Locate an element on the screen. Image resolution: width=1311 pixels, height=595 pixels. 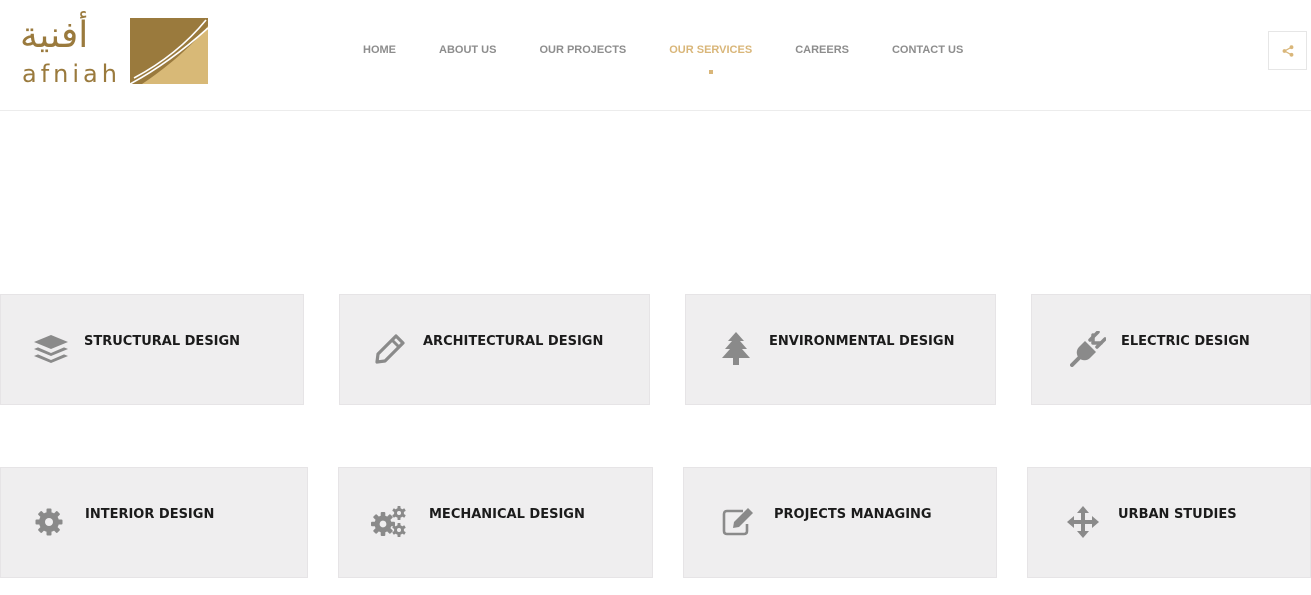
logo-latin-text: afniah is located at coordinates (71, 74).